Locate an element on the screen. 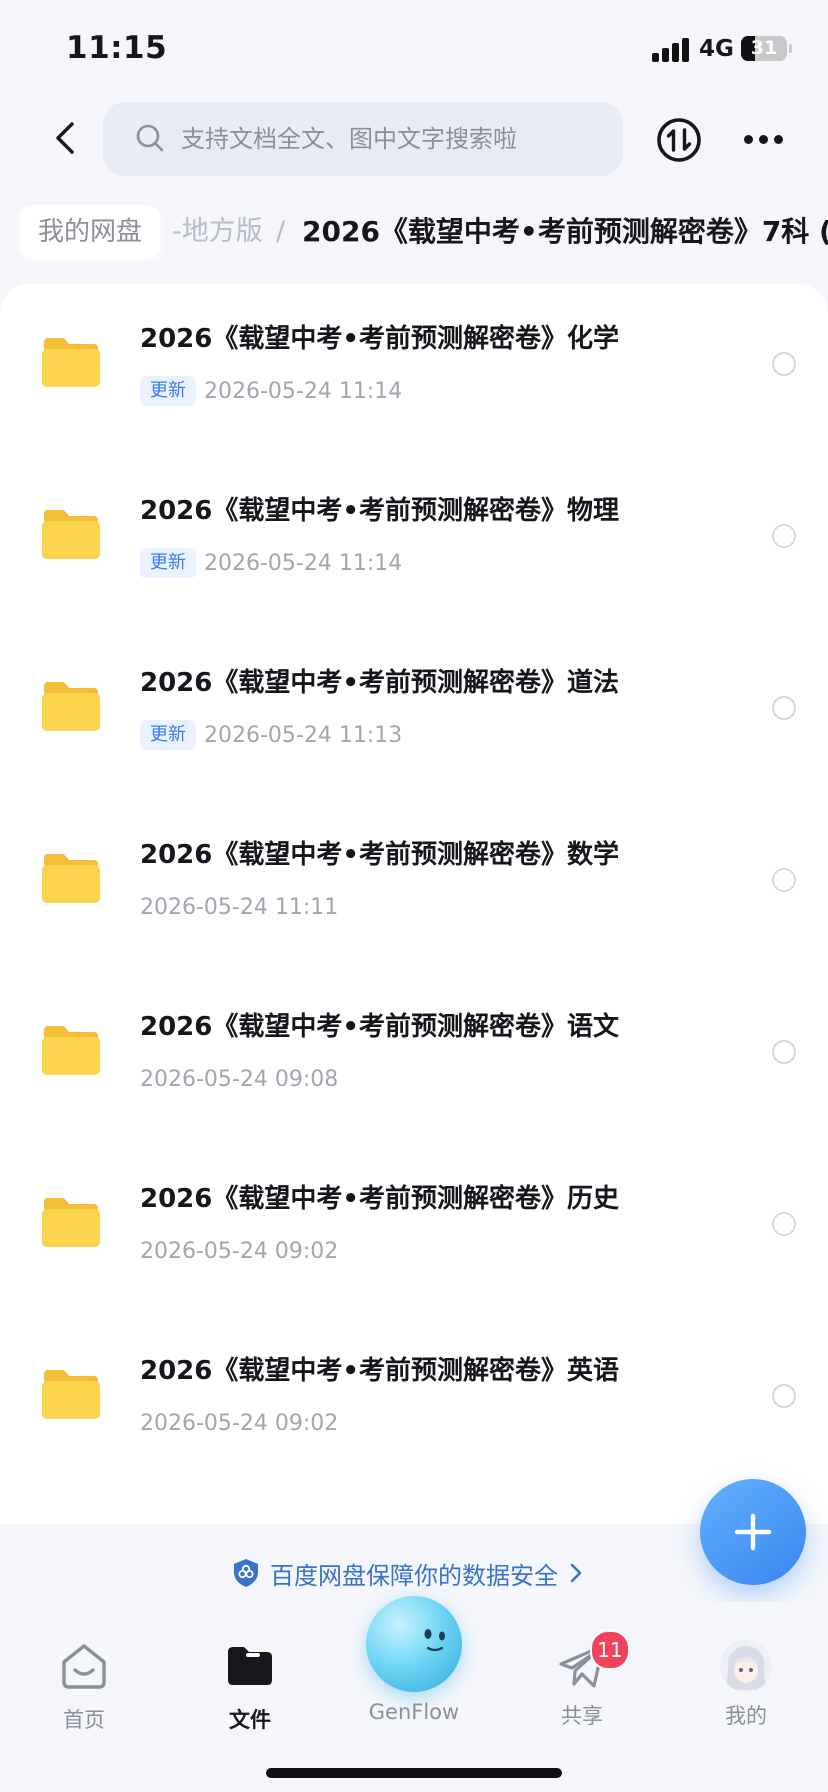  list-item: 2026《载望中考•考前预测解密卷》道法 更新 2026-05-24 11:13 is located at coordinates (414, 714).